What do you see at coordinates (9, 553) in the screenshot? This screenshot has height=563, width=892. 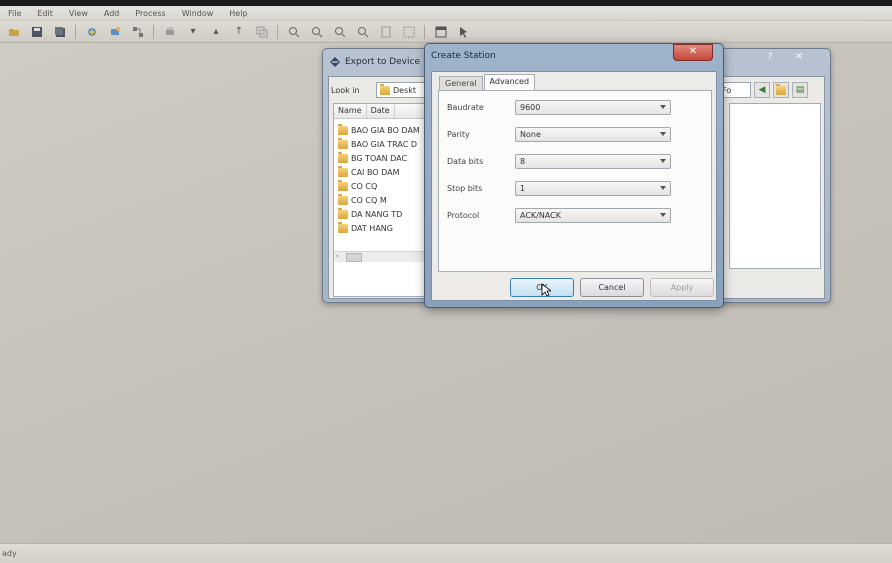 I see `status-text: ady` at bounding box center [9, 553].